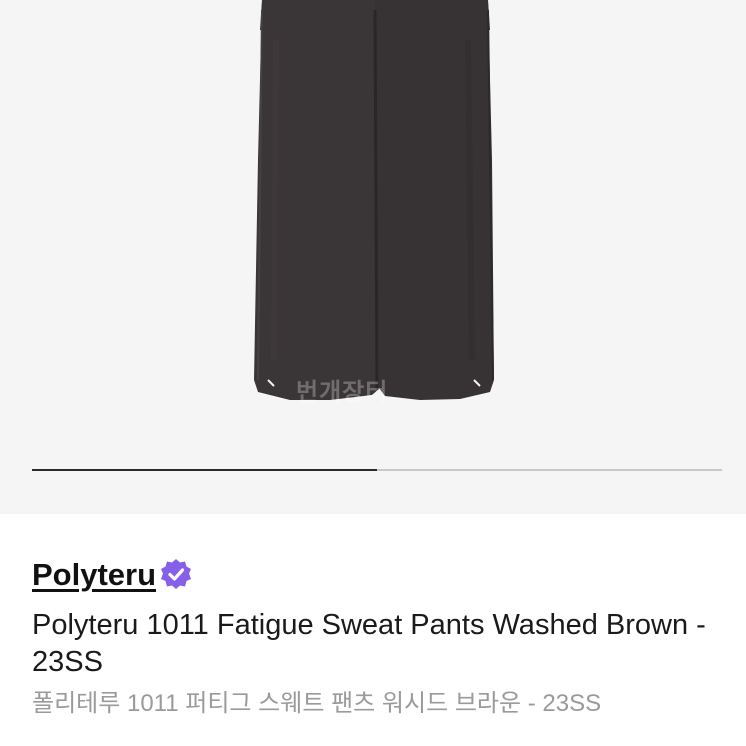 The width and height of the screenshot is (746, 746). Describe the element at coordinates (176, 575) in the screenshot. I see `verified-badge-icon` at that location.